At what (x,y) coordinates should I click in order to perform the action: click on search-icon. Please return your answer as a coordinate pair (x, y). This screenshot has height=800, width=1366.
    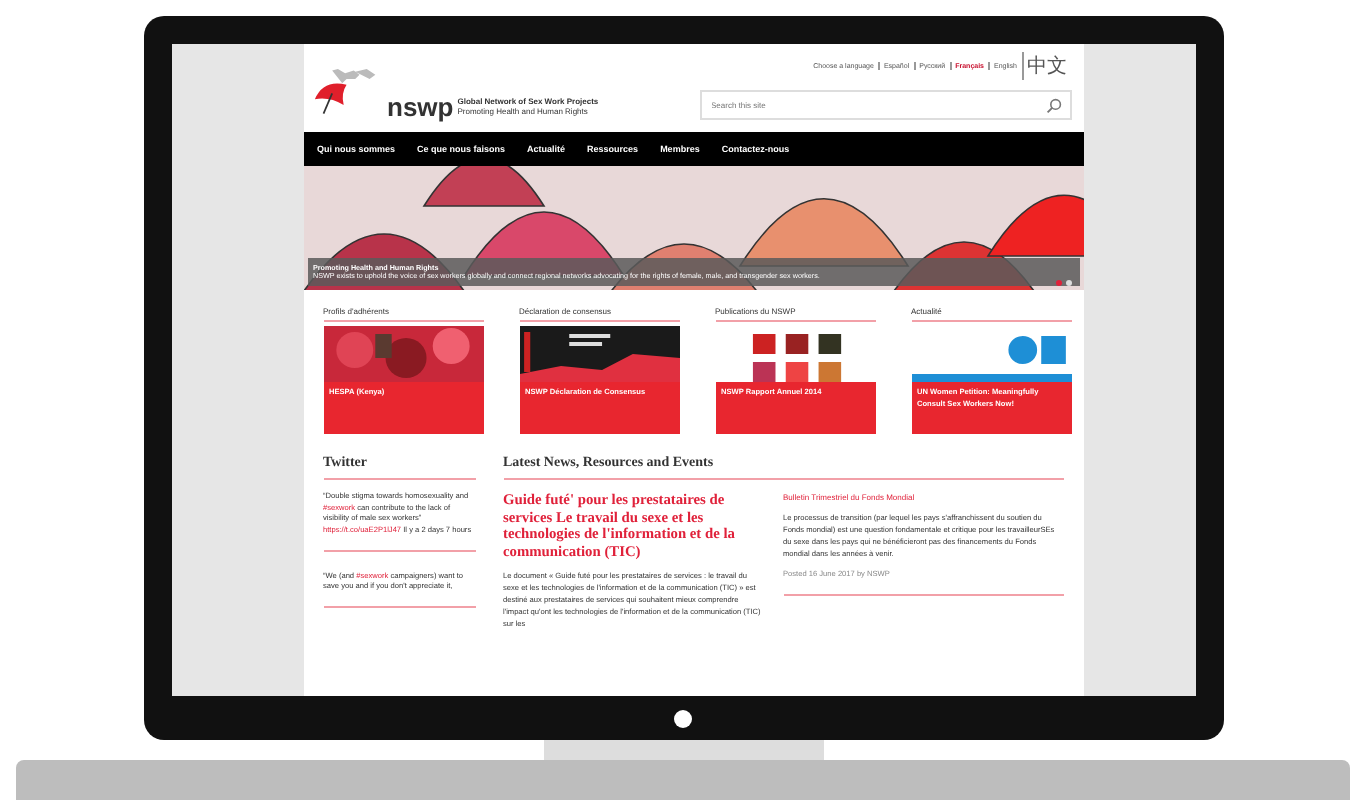
    Looking at the image, I should click on (1053, 105).